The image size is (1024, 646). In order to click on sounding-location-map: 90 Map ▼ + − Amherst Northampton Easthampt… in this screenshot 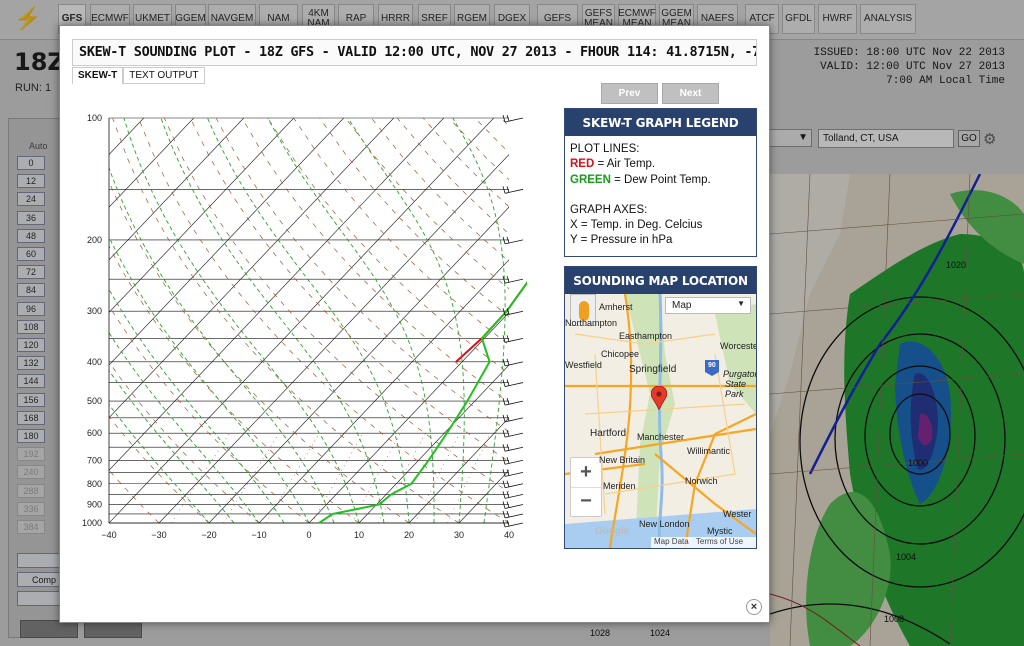, I will do `click(660, 421)`.